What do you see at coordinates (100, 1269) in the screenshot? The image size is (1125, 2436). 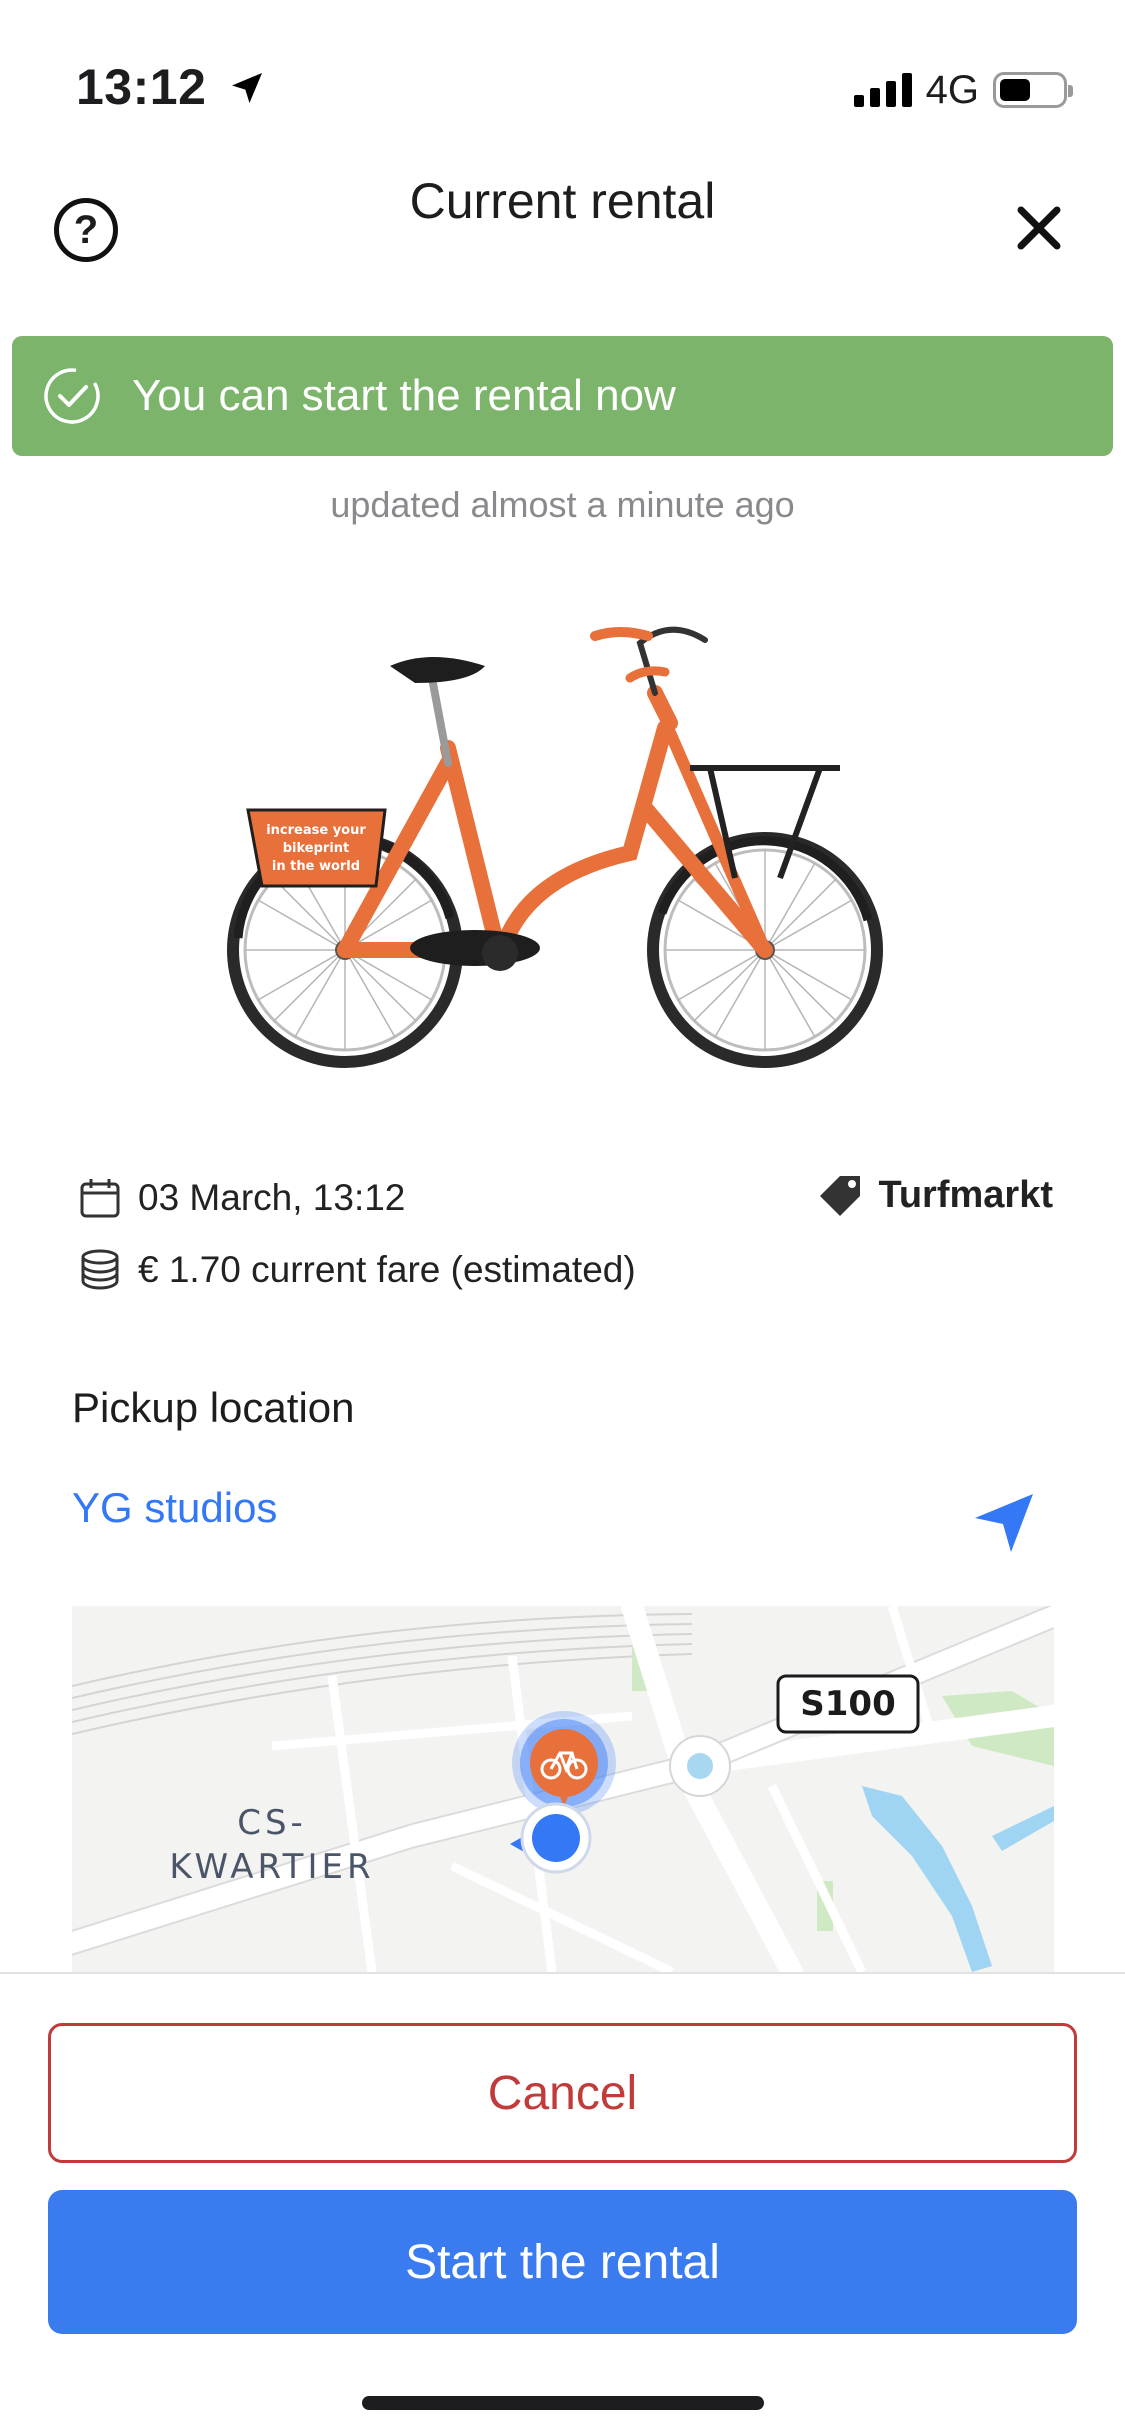 I see `coins-icon` at bounding box center [100, 1269].